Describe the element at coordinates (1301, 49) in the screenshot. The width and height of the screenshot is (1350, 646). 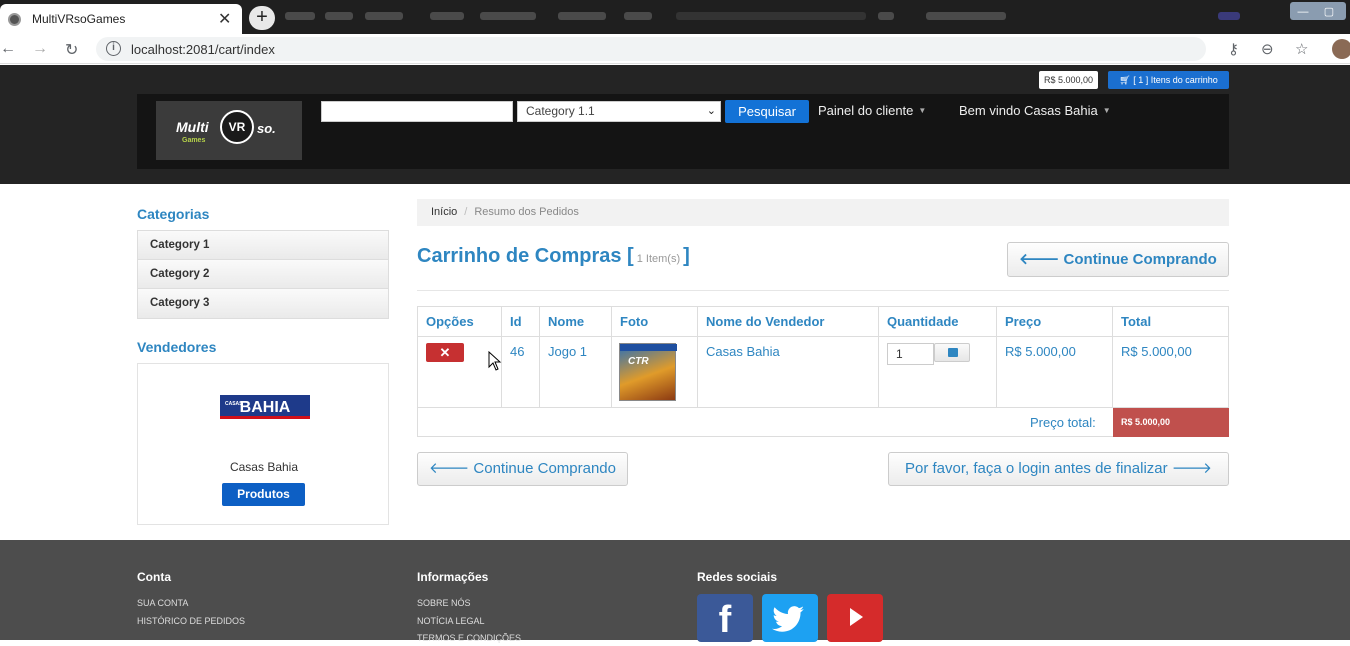
I see `bookmark-star-icon: ☆` at that location.